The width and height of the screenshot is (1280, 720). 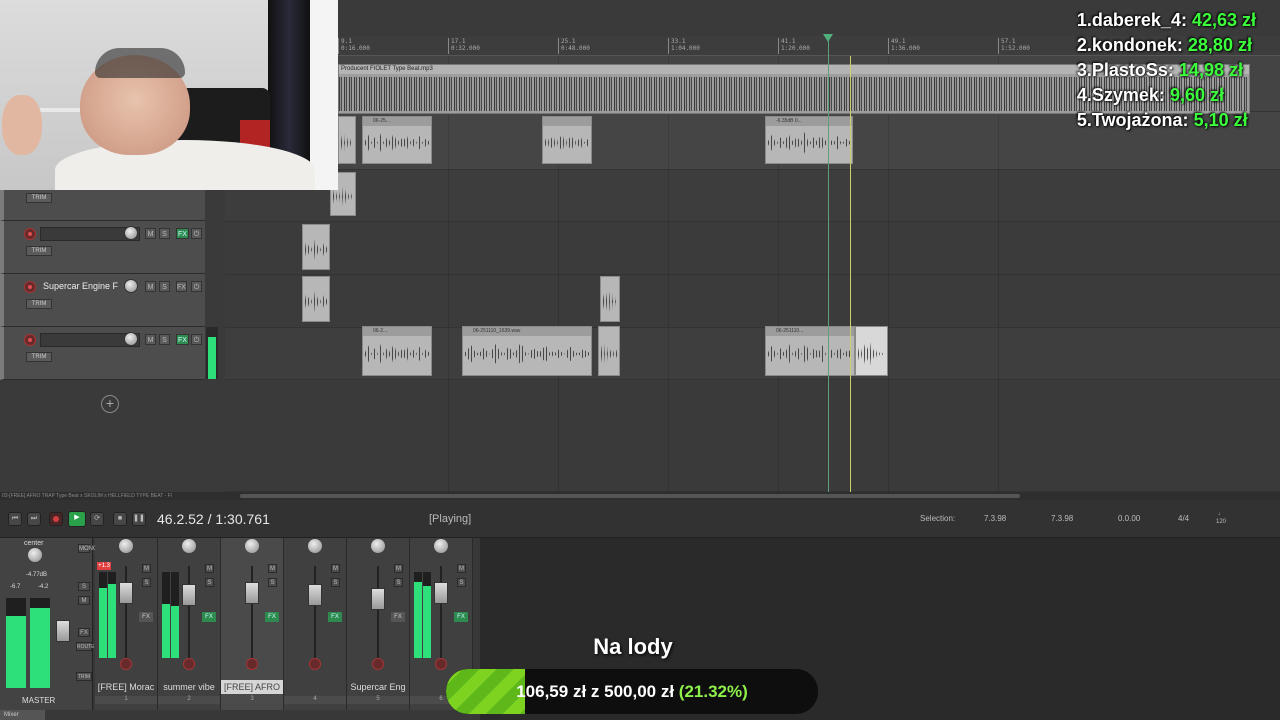 I want to click on mixer-channel-5: M S FX Supercar Eng 5, so click(x=378, y=624).